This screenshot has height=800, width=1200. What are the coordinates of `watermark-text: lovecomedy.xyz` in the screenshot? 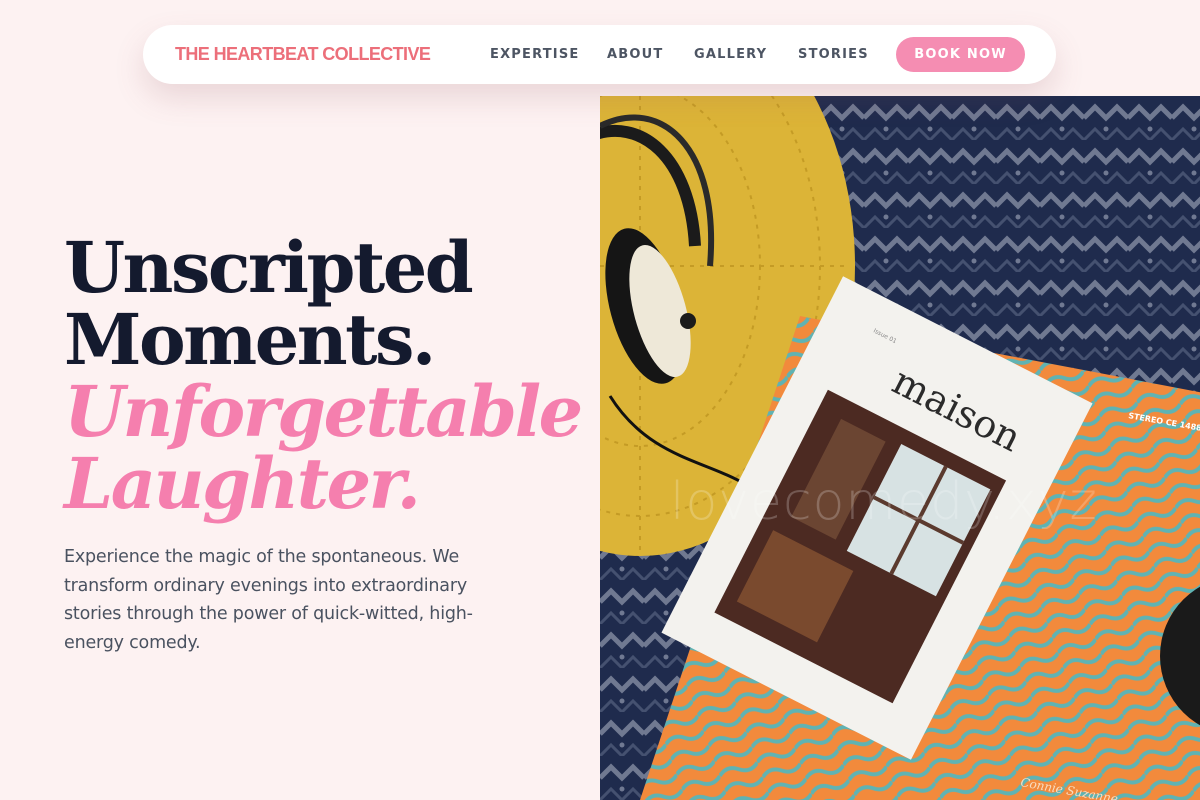 It's located at (884, 502).